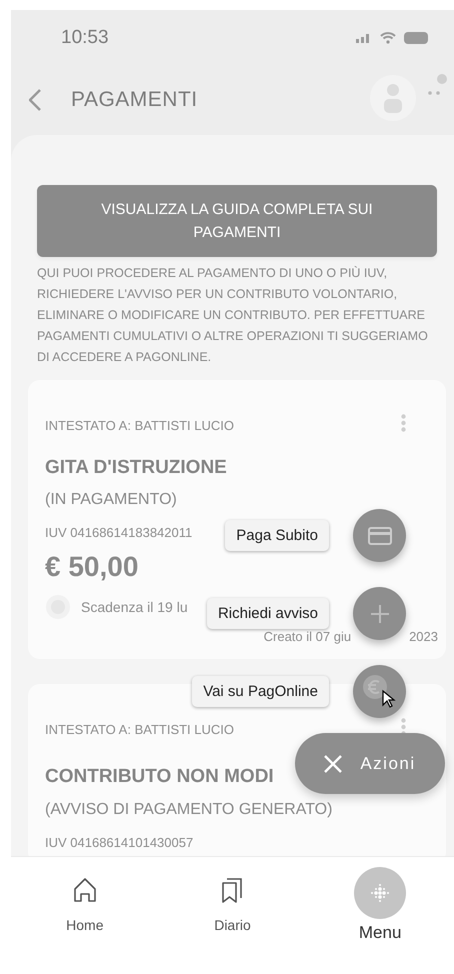 This screenshot has width=454, height=974. Describe the element at coordinates (333, 763) in the screenshot. I see `close-icon` at that location.